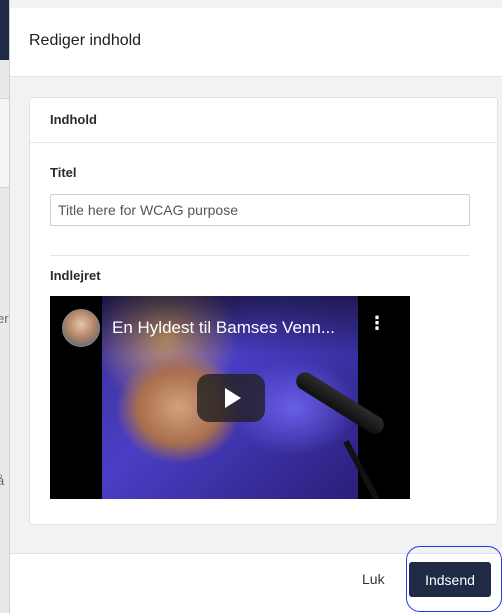 This screenshot has width=502, height=613. Describe the element at coordinates (340, 403) in the screenshot. I see `microphone-image` at that location.